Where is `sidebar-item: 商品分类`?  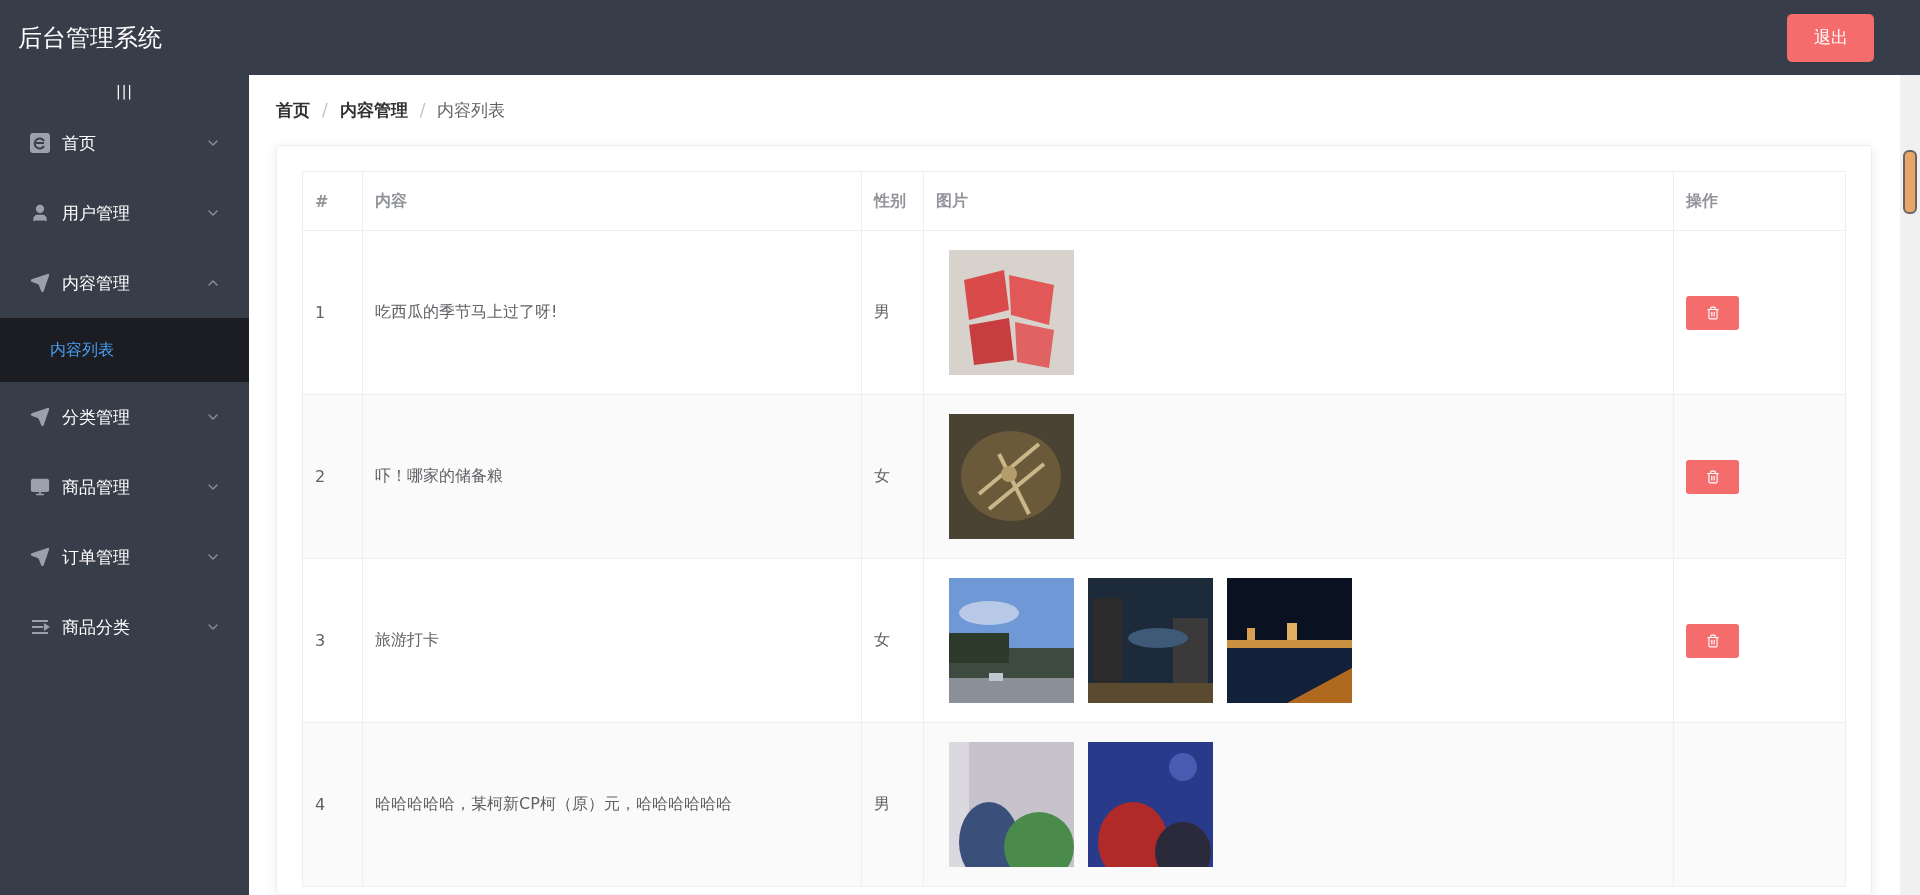 sidebar-item: 商品分类 is located at coordinates (124, 627).